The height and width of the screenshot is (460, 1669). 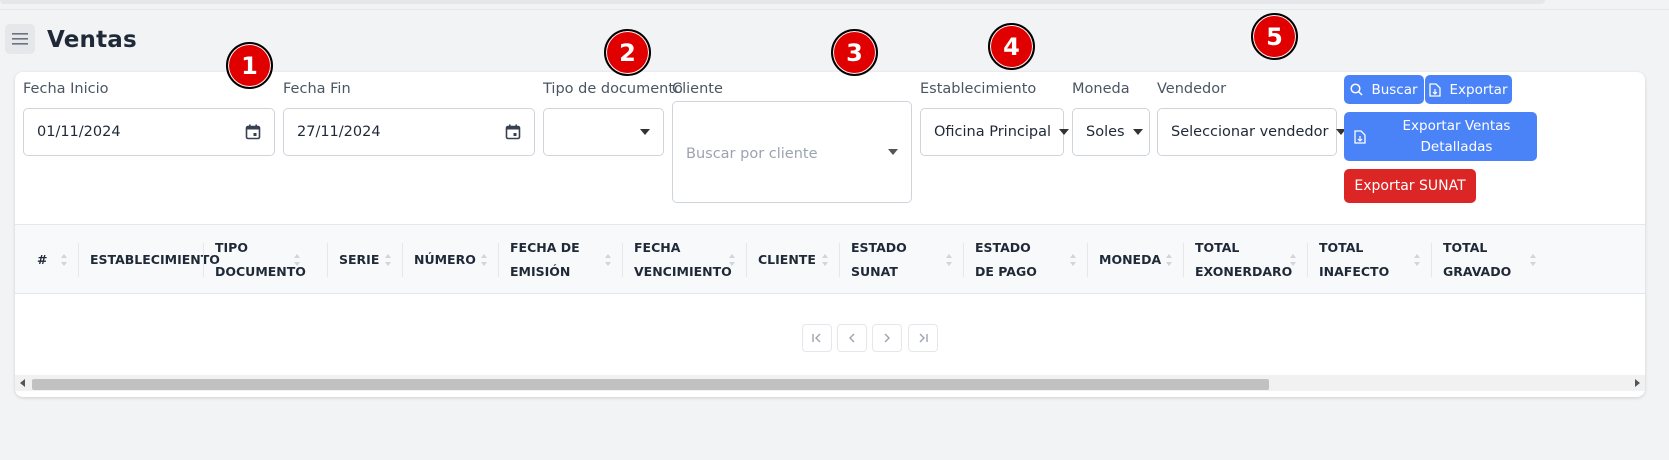 I want to click on first-page-button, so click(x=817, y=338).